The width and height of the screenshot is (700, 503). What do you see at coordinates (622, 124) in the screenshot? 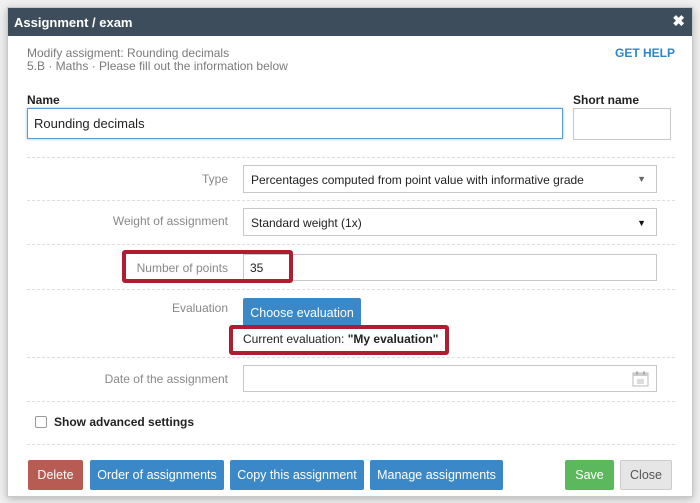
I see `short-name-input` at bounding box center [622, 124].